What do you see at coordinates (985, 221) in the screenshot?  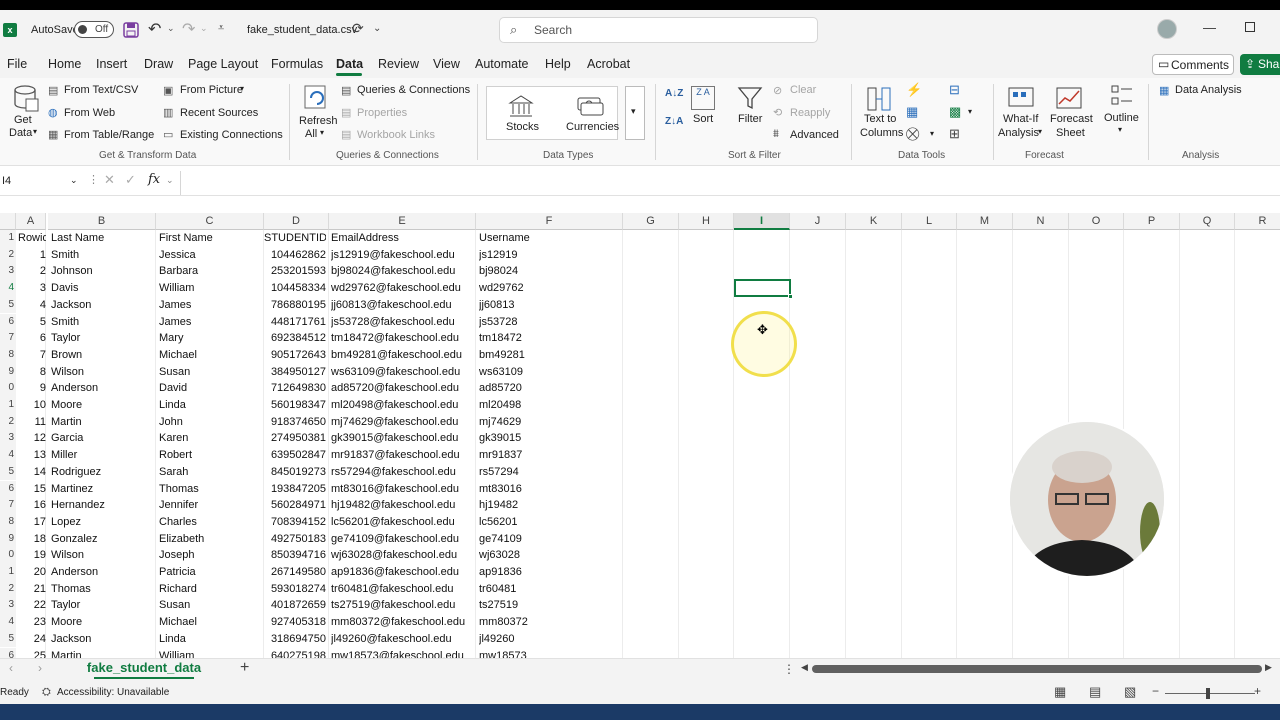 I see `column-header-m: M` at bounding box center [985, 221].